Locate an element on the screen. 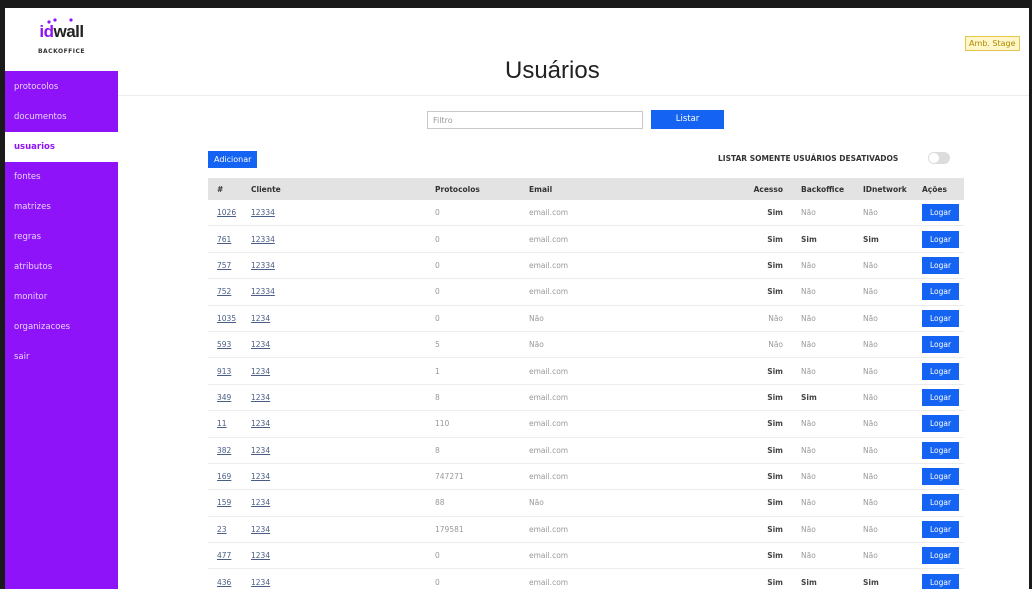 Image resolution: width=1032 pixels, height=589 pixels. user-id-link: 1035 is located at coordinates (226, 318).